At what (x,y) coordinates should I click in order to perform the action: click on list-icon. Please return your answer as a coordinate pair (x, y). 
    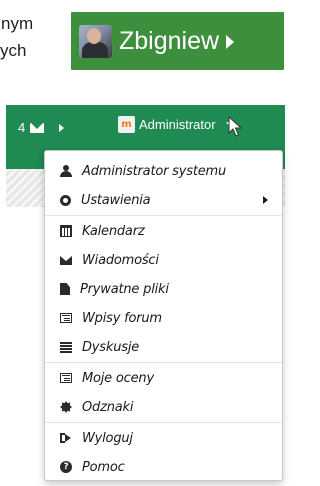
    Looking at the image, I should click on (66, 347).